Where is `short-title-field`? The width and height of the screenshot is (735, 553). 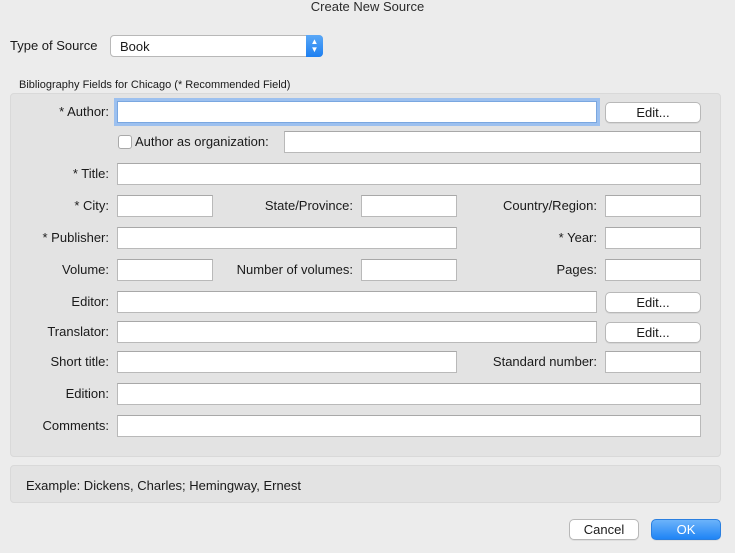 short-title-field is located at coordinates (287, 362).